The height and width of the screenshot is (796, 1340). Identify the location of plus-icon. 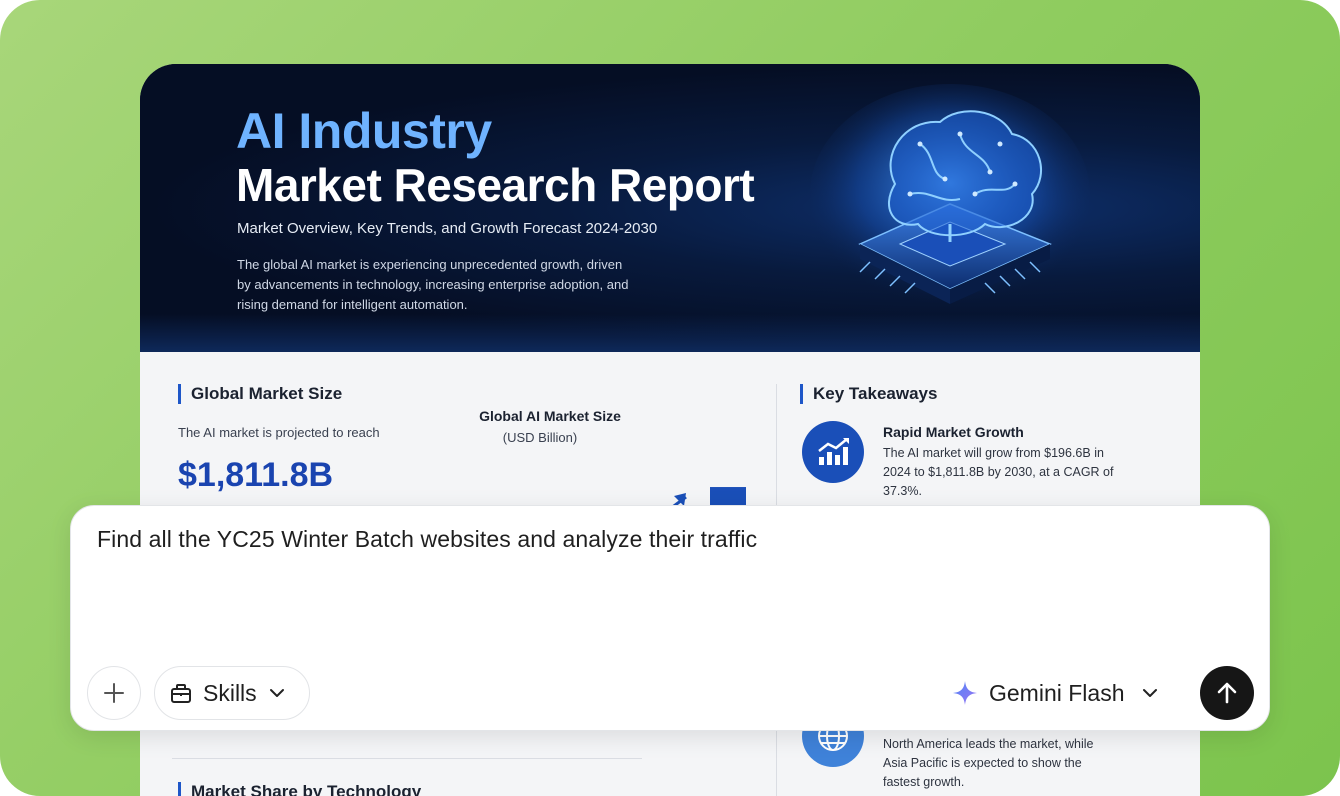
(114, 693).